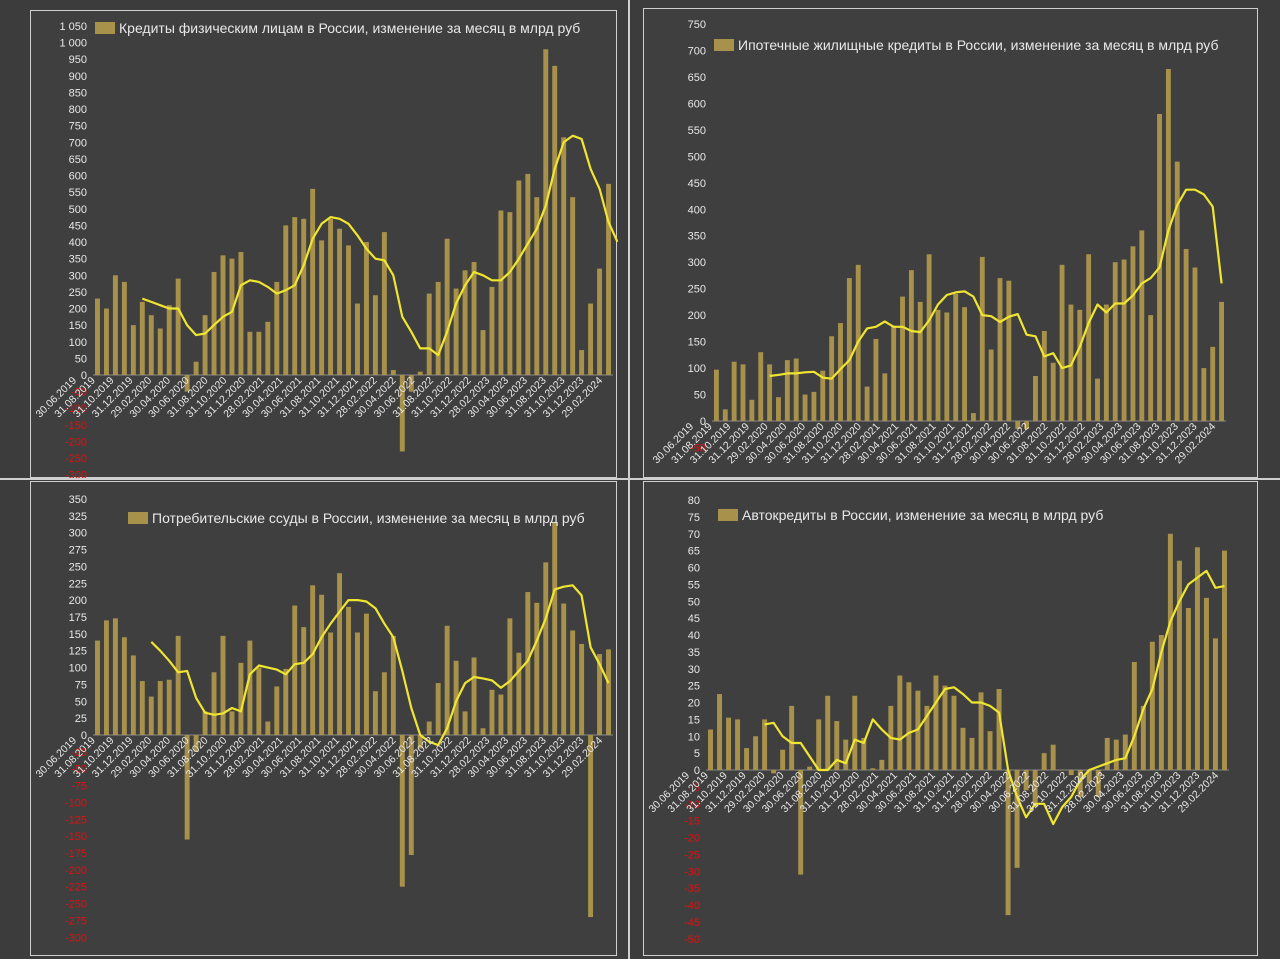  I want to click on y-tick-label: -40, so click(692, 906).